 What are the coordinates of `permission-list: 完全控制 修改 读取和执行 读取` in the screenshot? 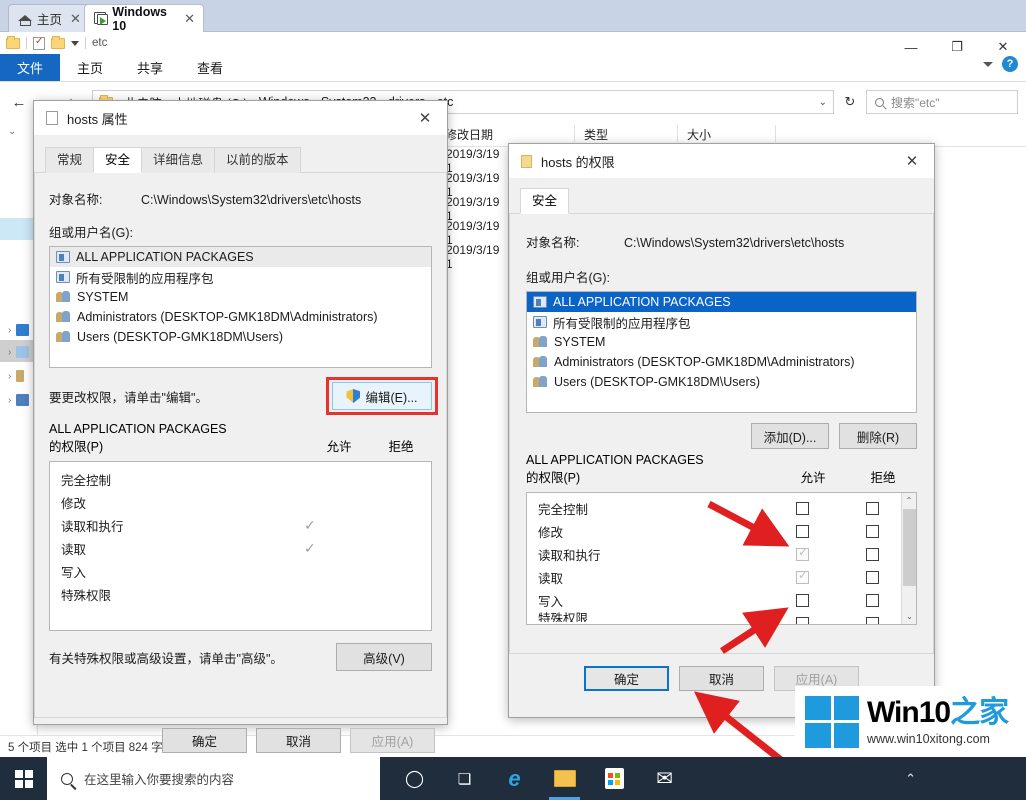 It's located at (721, 558).